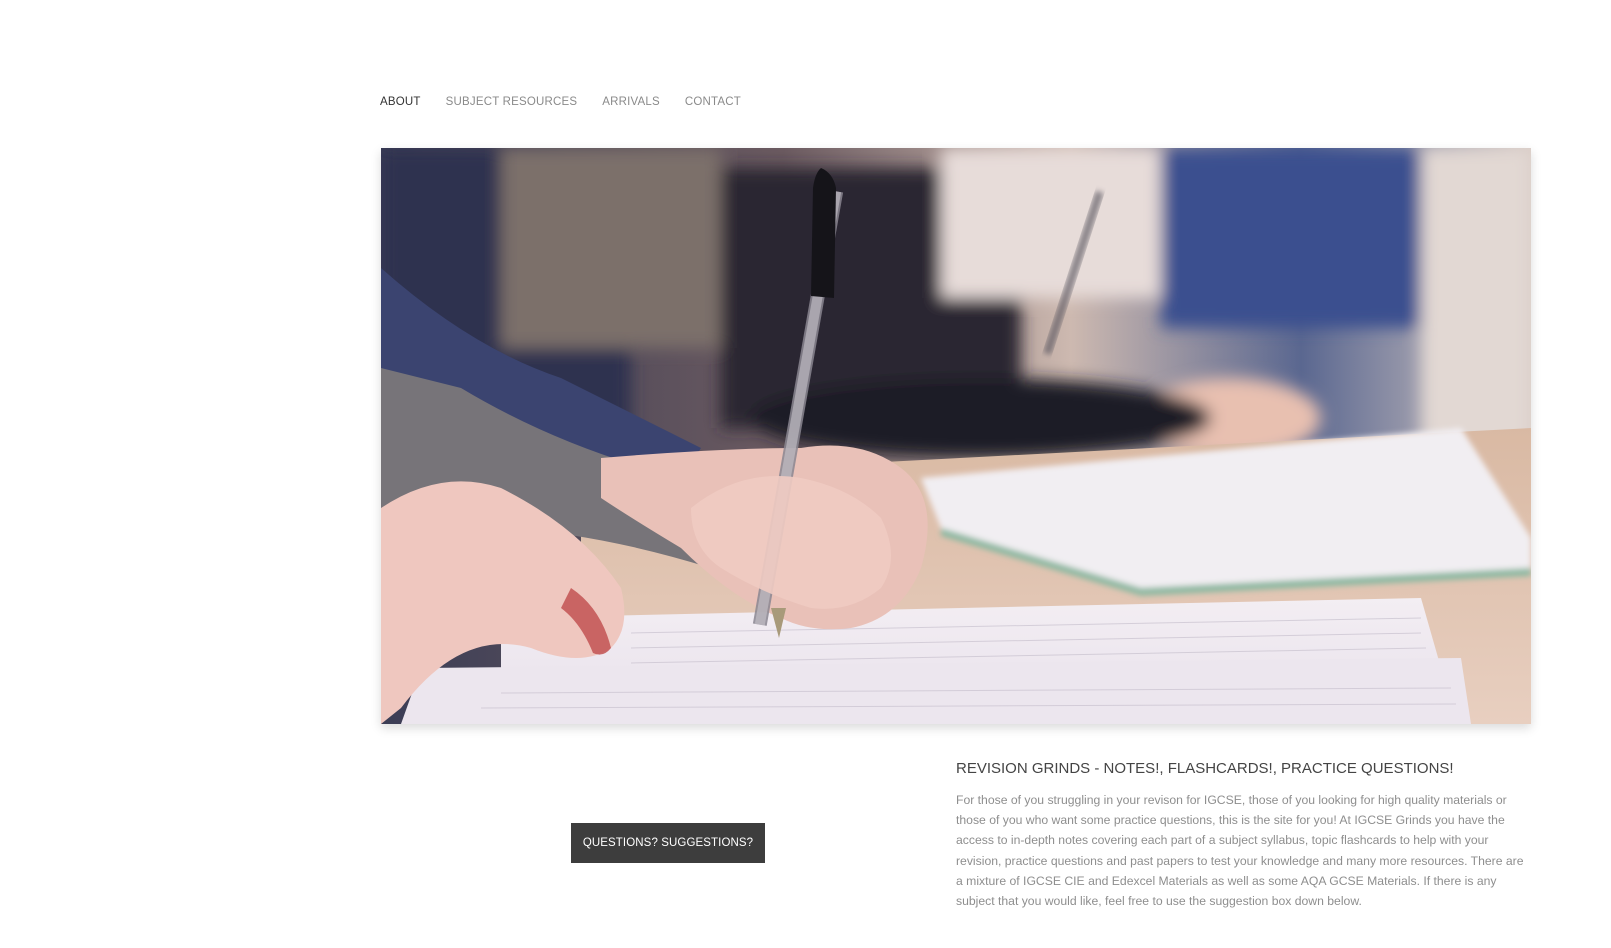 Image resolution: width=1611 pixels, height=948 pixels. What do you see at coordinates (512, 102) in the screenshot?
I see `nav-item-subject-resources: SUBJECT RESOURCES` at bounding box center [512, 102].